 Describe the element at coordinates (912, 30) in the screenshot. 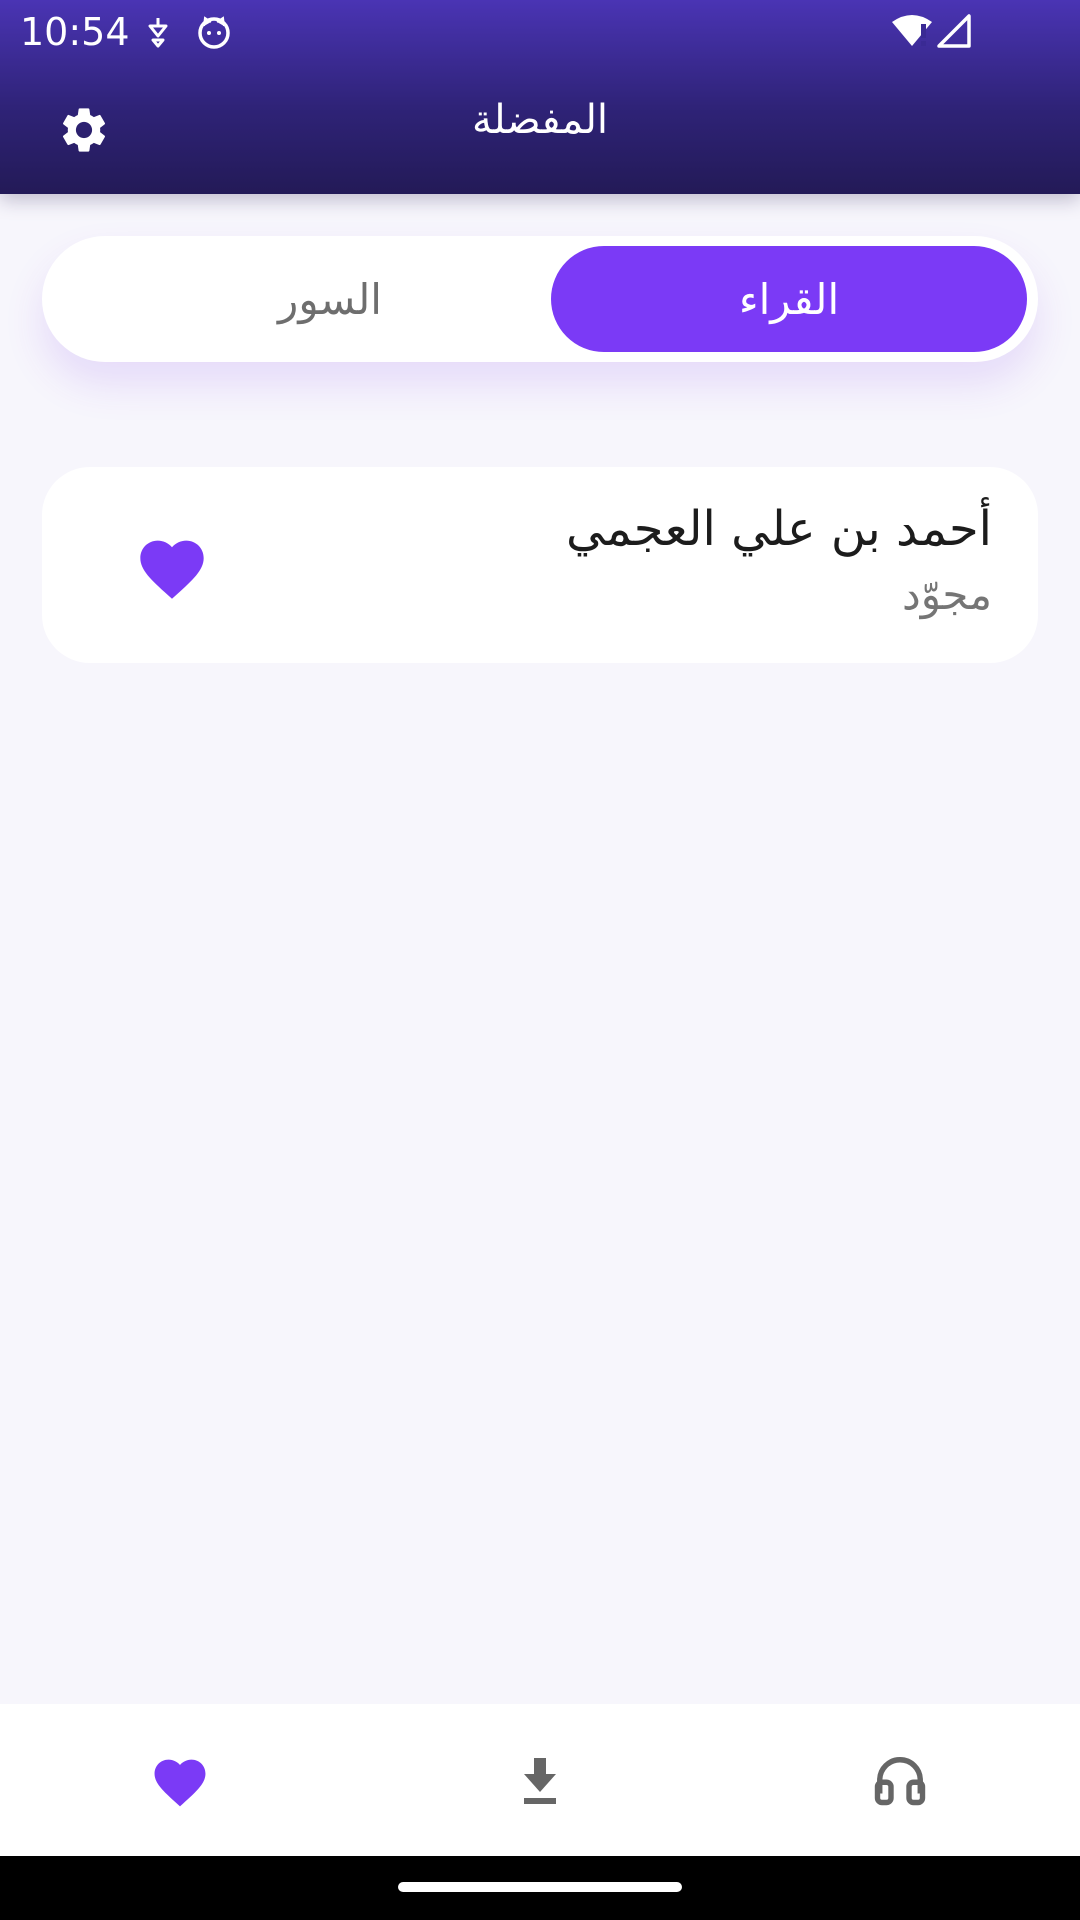

I see `wifi-alert-icon` at that location.